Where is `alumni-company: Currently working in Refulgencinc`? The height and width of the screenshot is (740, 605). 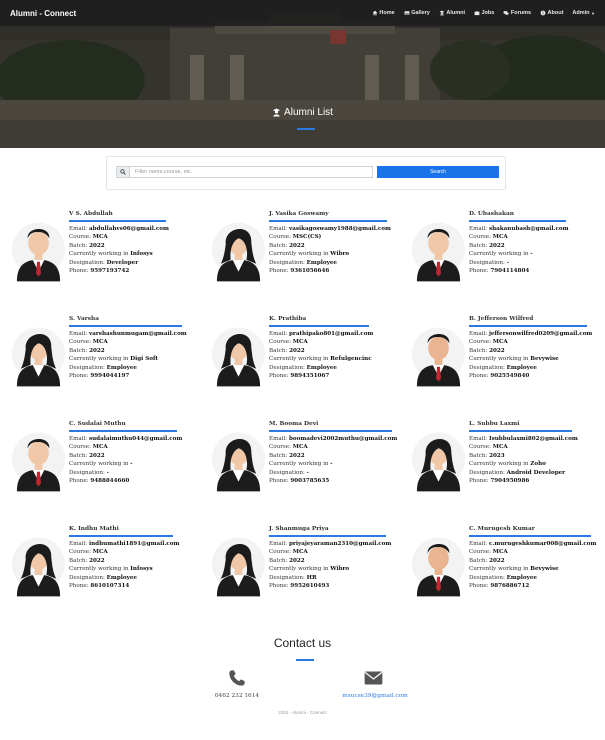 alumni-company: Currently working in Refulgencinc is located at coordinates (320, 359).